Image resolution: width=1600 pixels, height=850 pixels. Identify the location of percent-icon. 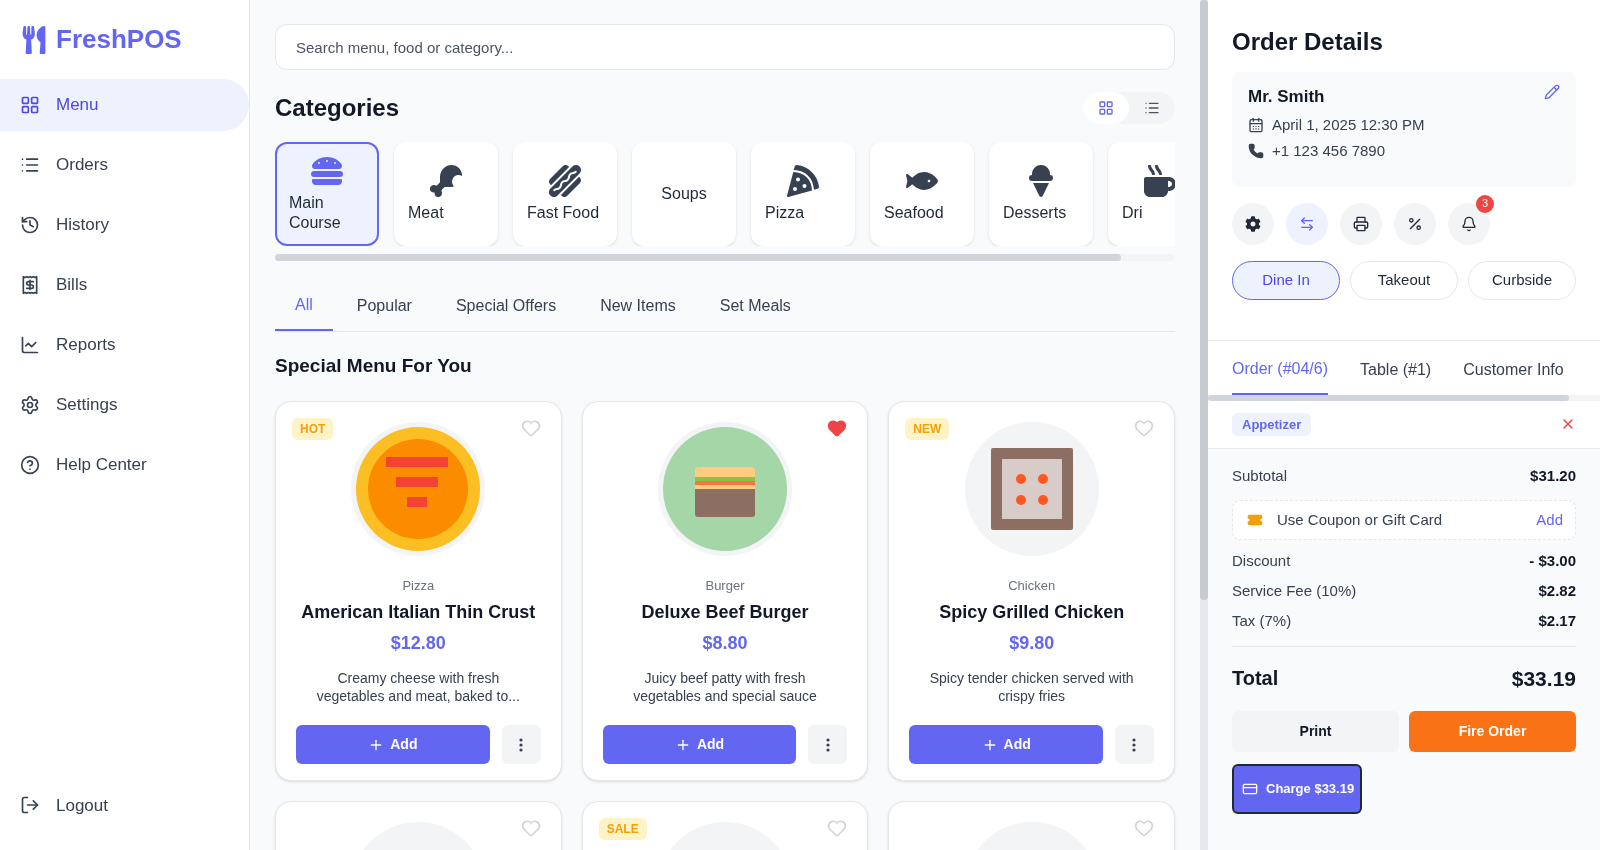
(1415, 223).